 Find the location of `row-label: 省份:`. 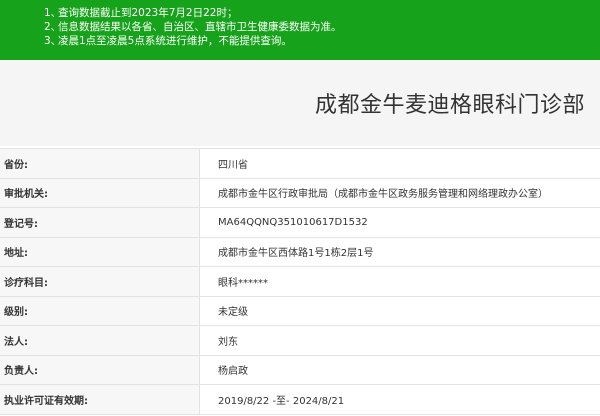

row-label: 省份: is located at coordinates (100, 163).